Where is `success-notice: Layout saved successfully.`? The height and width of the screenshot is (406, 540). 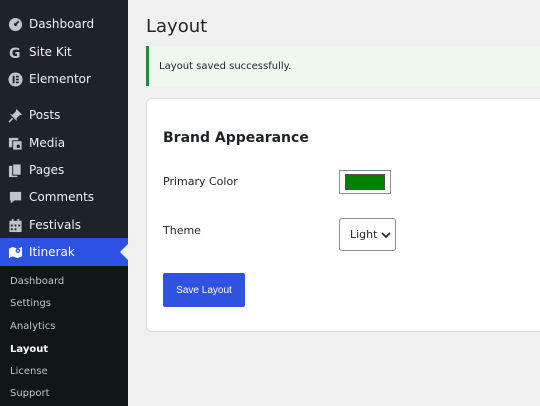 success-notice: Layout saved successfully. is located at coordinates (343, 66).